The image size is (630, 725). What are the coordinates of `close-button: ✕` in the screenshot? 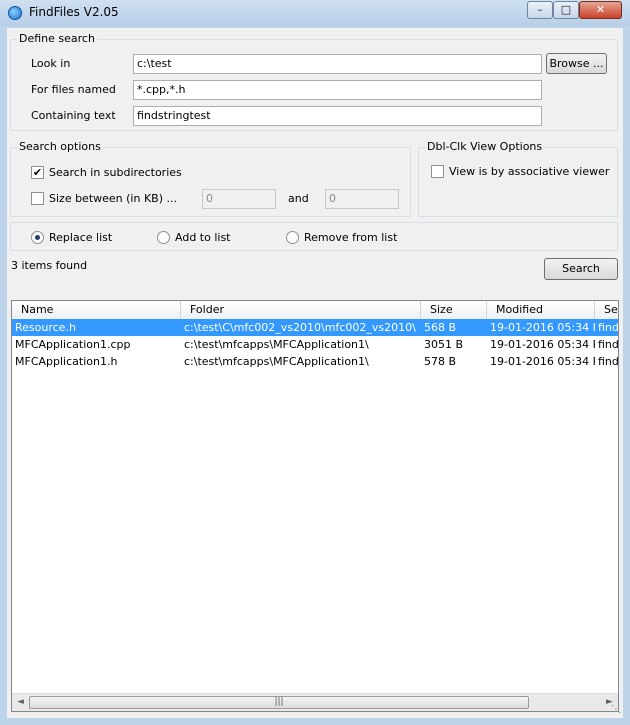 It's located at (600, 10).